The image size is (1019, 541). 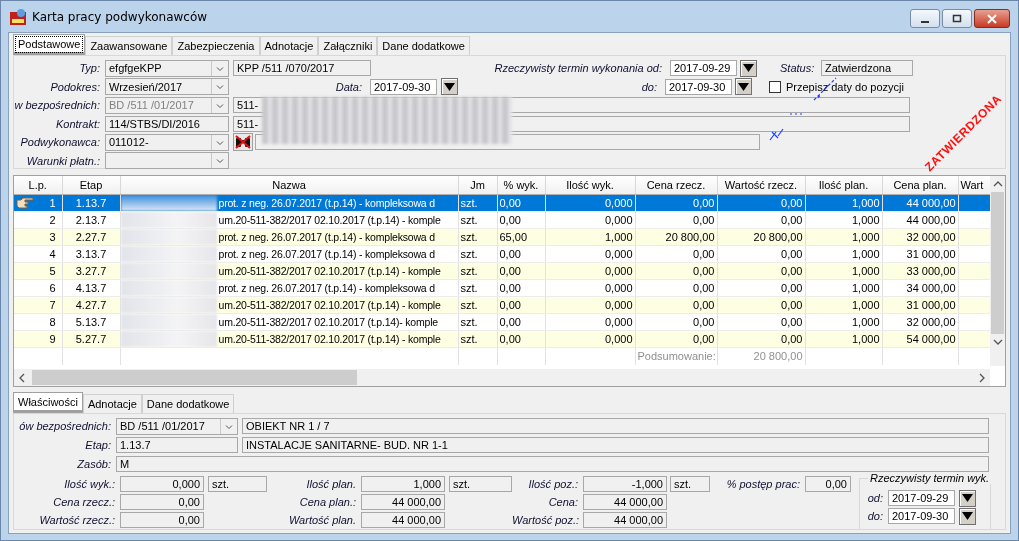 What do you see at coordinates (676, 356) in the screenshot?
I see `summary-label: Podsumowanie:` at bounding box center [676, 356].